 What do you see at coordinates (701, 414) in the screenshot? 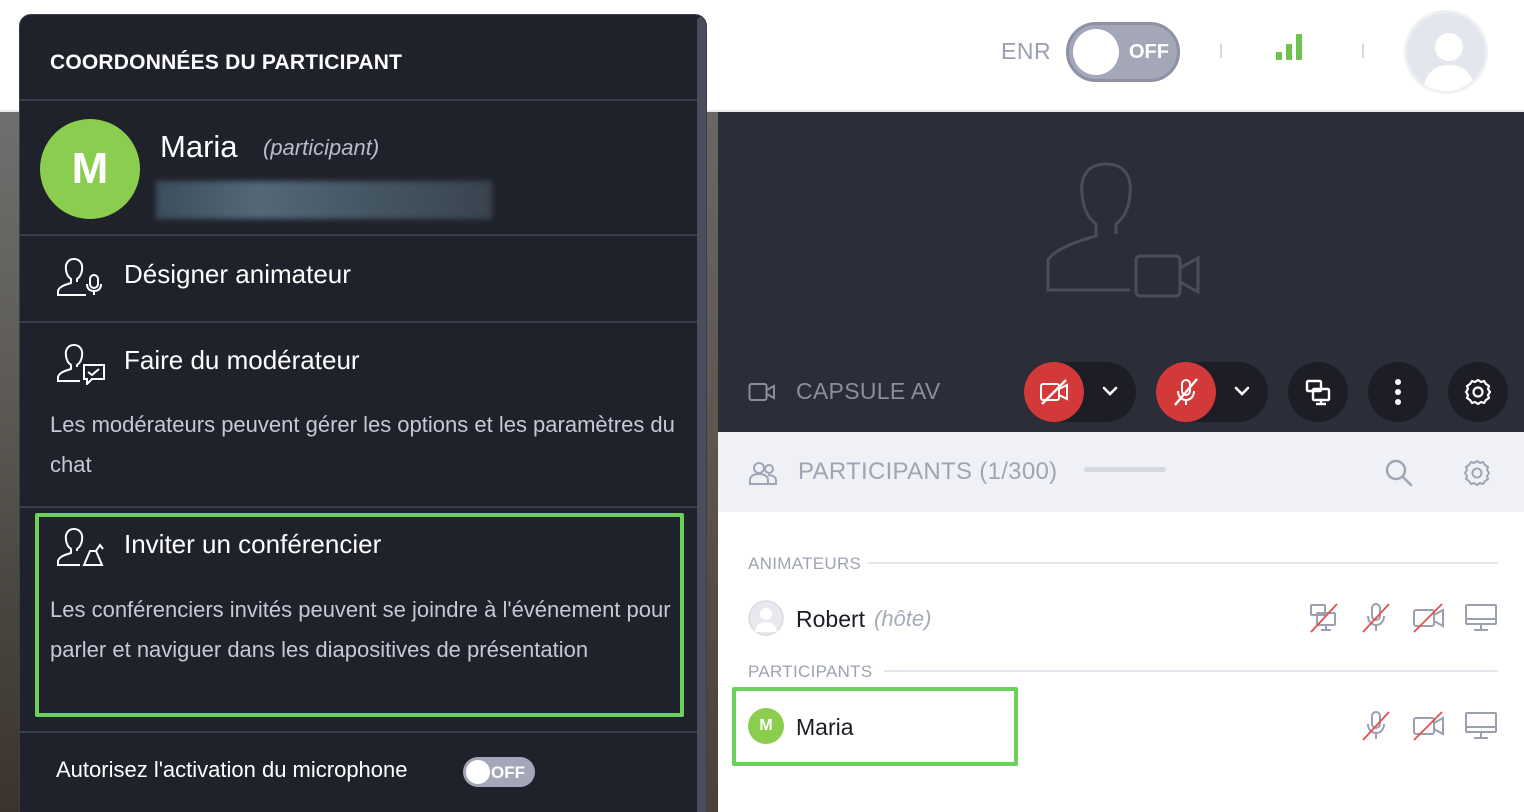
I see `popup-scrollbar` at bounding box center [701, 414].